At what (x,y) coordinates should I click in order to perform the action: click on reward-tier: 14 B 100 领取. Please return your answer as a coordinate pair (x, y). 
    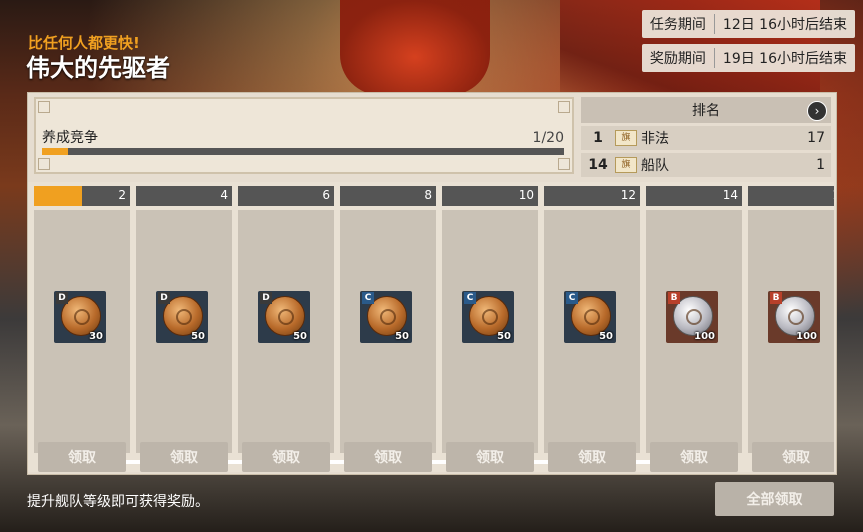
    Looking at the image, I should click on (694, 329).